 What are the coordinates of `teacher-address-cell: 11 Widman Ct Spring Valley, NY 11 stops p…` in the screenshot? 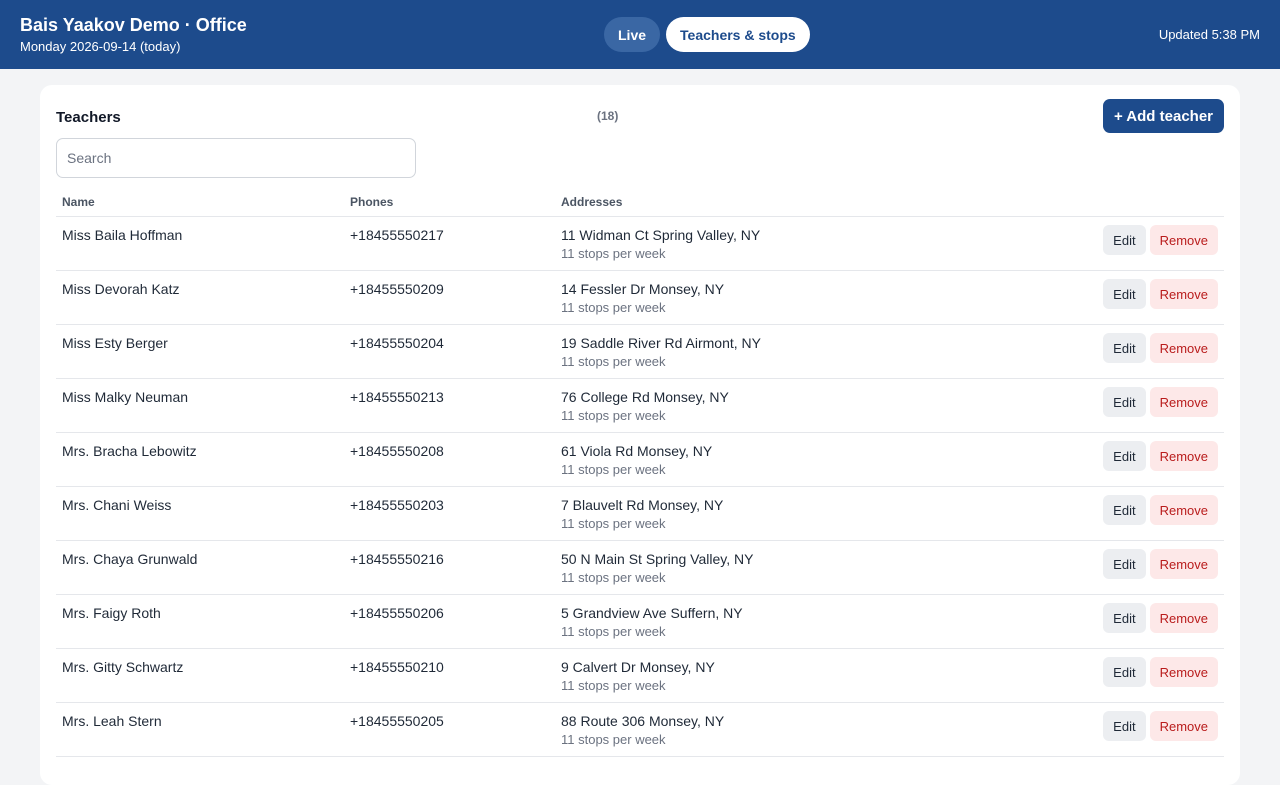 It's located at (660, 244).